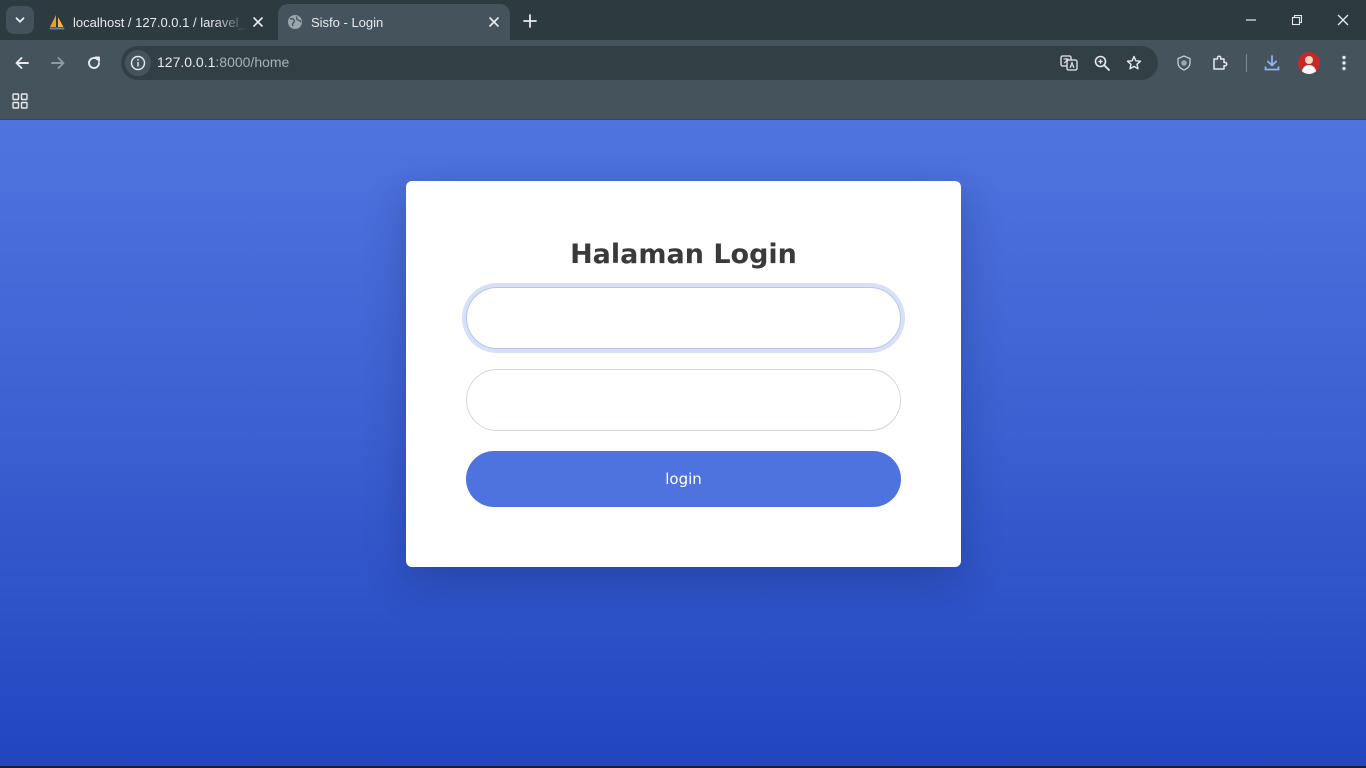 The image size is (1366, 768). What do you see at coordinates (295, 22) in the screenshot?
I see `globe-icon` at bounding box center [295, 22].